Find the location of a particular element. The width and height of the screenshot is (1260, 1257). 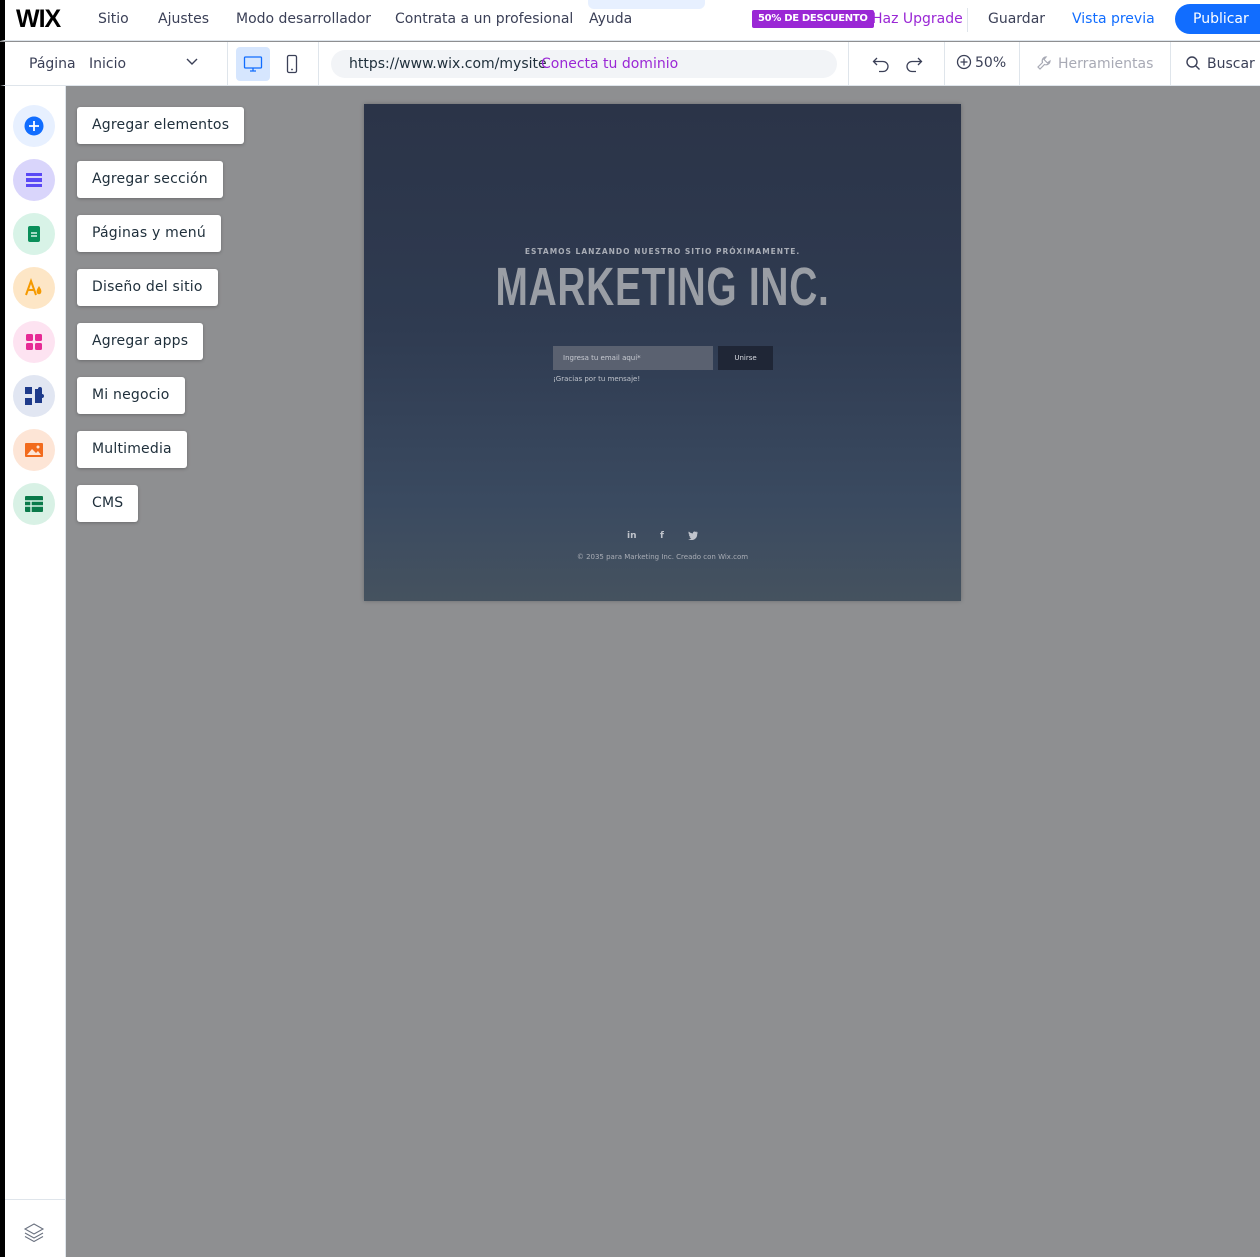

preview-button: Vista previa is located at coordinates (1113, 19).